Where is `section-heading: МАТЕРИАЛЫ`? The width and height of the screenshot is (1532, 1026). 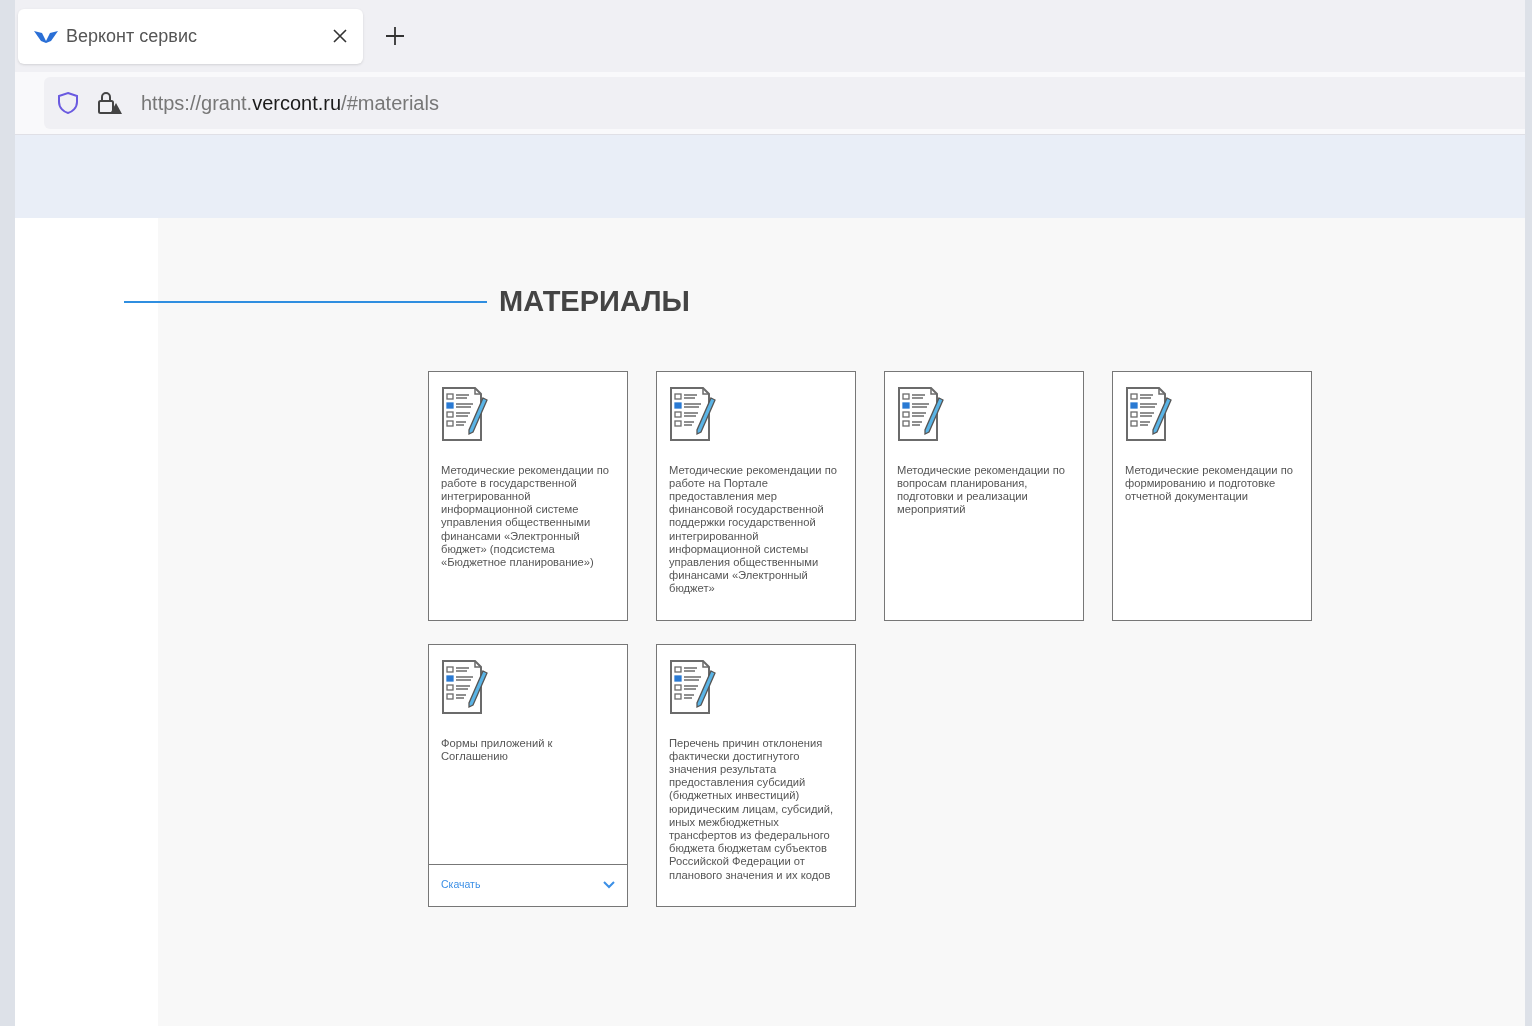
section-heading: МАТЕРИАЛЫ is located at coordinates (594, 301).